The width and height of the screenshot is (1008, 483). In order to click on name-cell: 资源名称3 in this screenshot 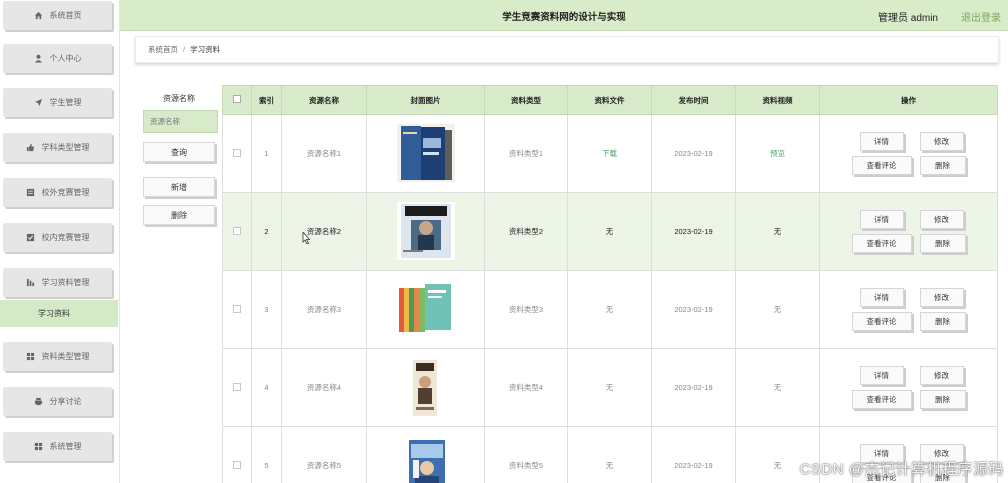, I will do `click(324, 309)`.